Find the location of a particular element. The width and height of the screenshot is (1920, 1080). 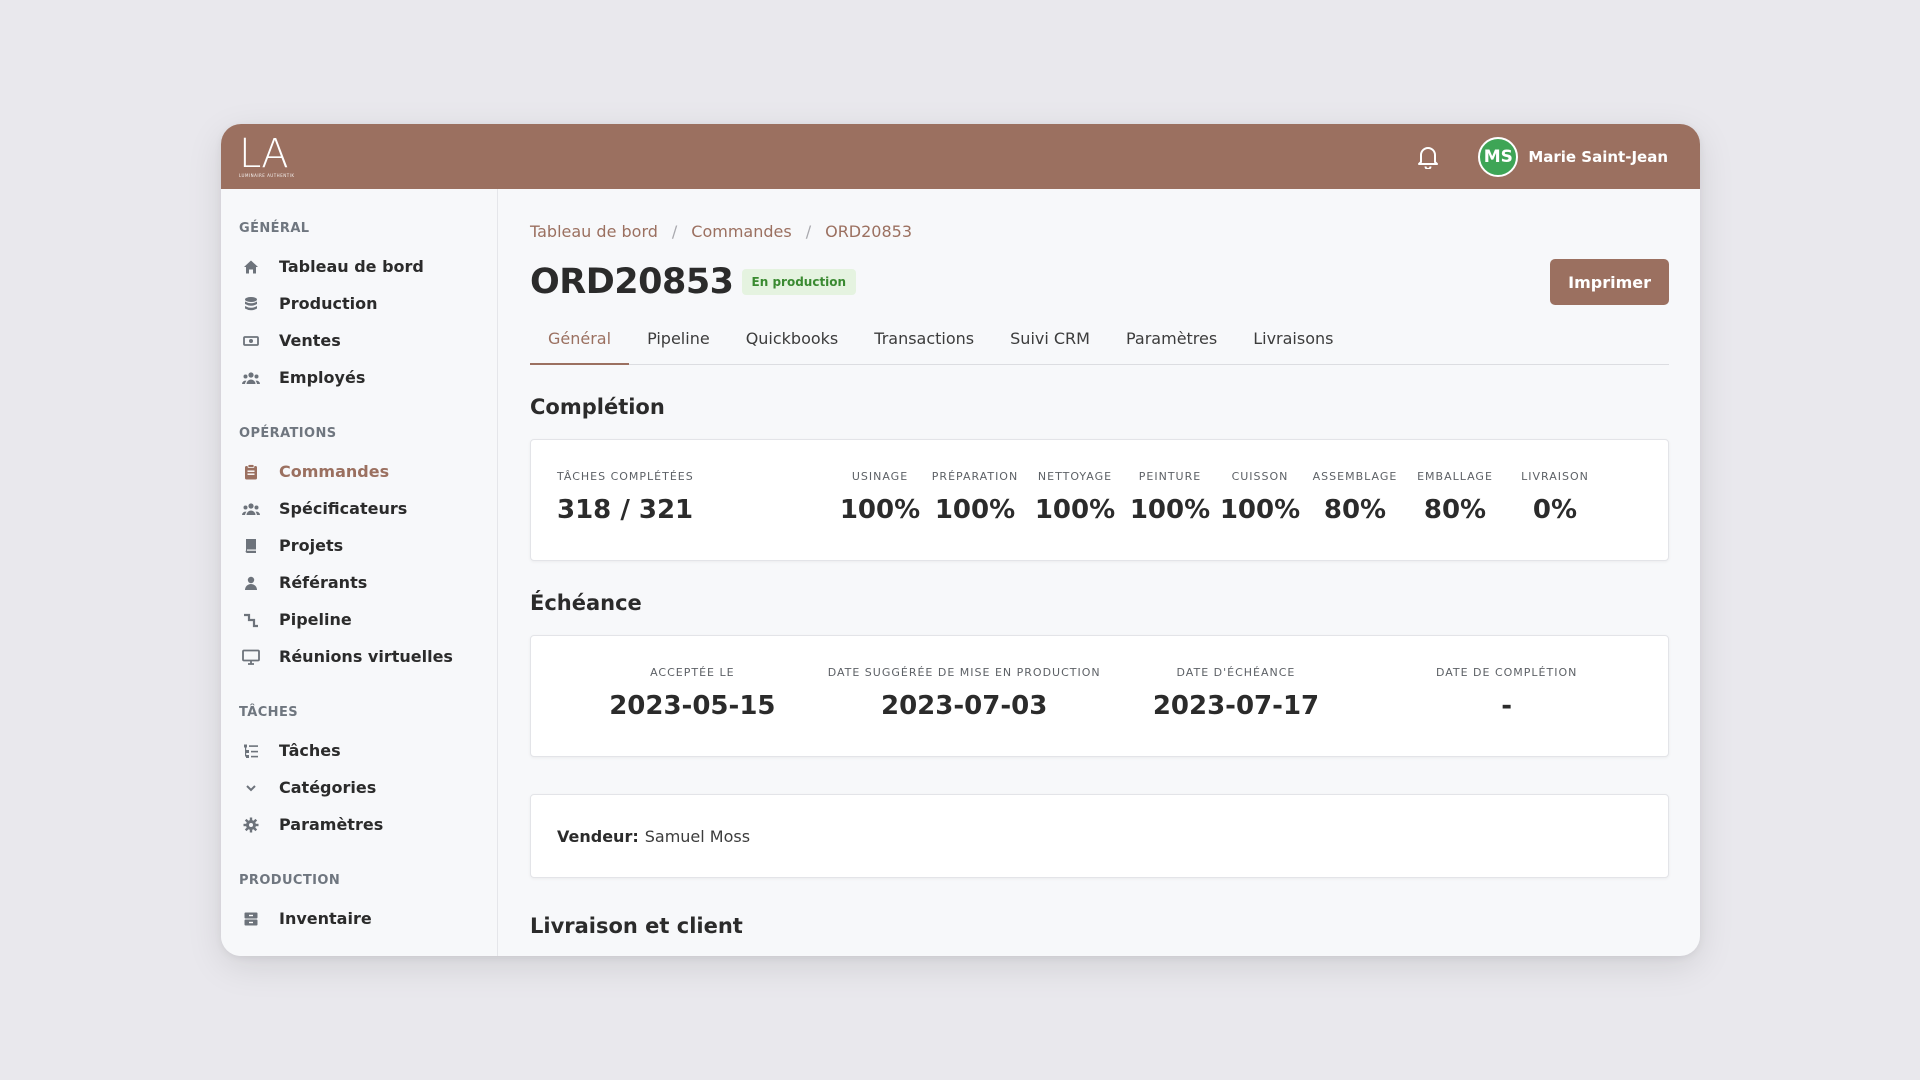

clipboard-icon is located at coordinates (251, 472).